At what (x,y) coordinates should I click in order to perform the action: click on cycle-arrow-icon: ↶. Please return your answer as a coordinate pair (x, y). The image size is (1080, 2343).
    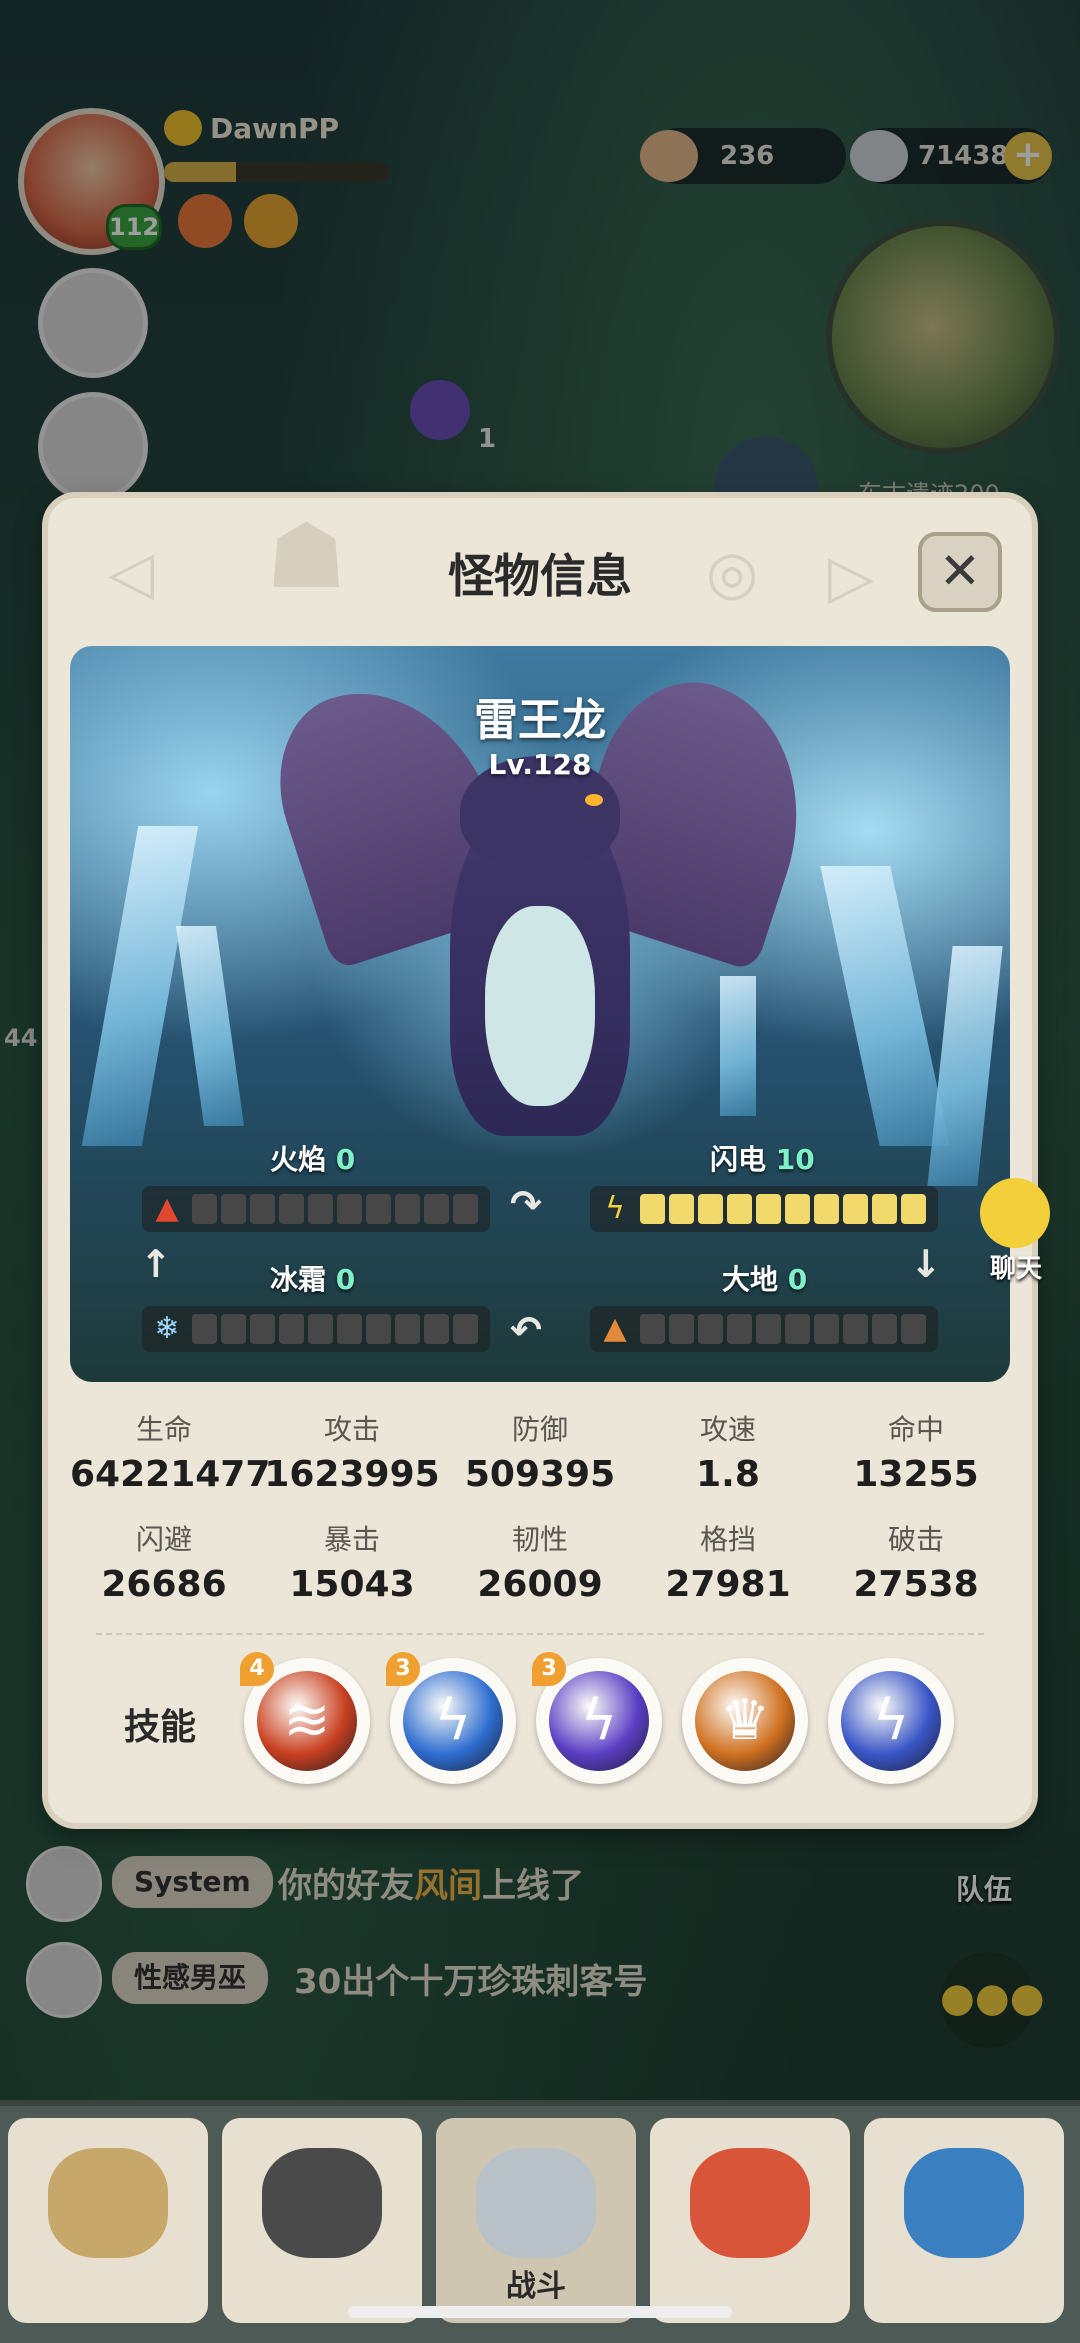
    Looking at the image, I should click on (526, 1330).